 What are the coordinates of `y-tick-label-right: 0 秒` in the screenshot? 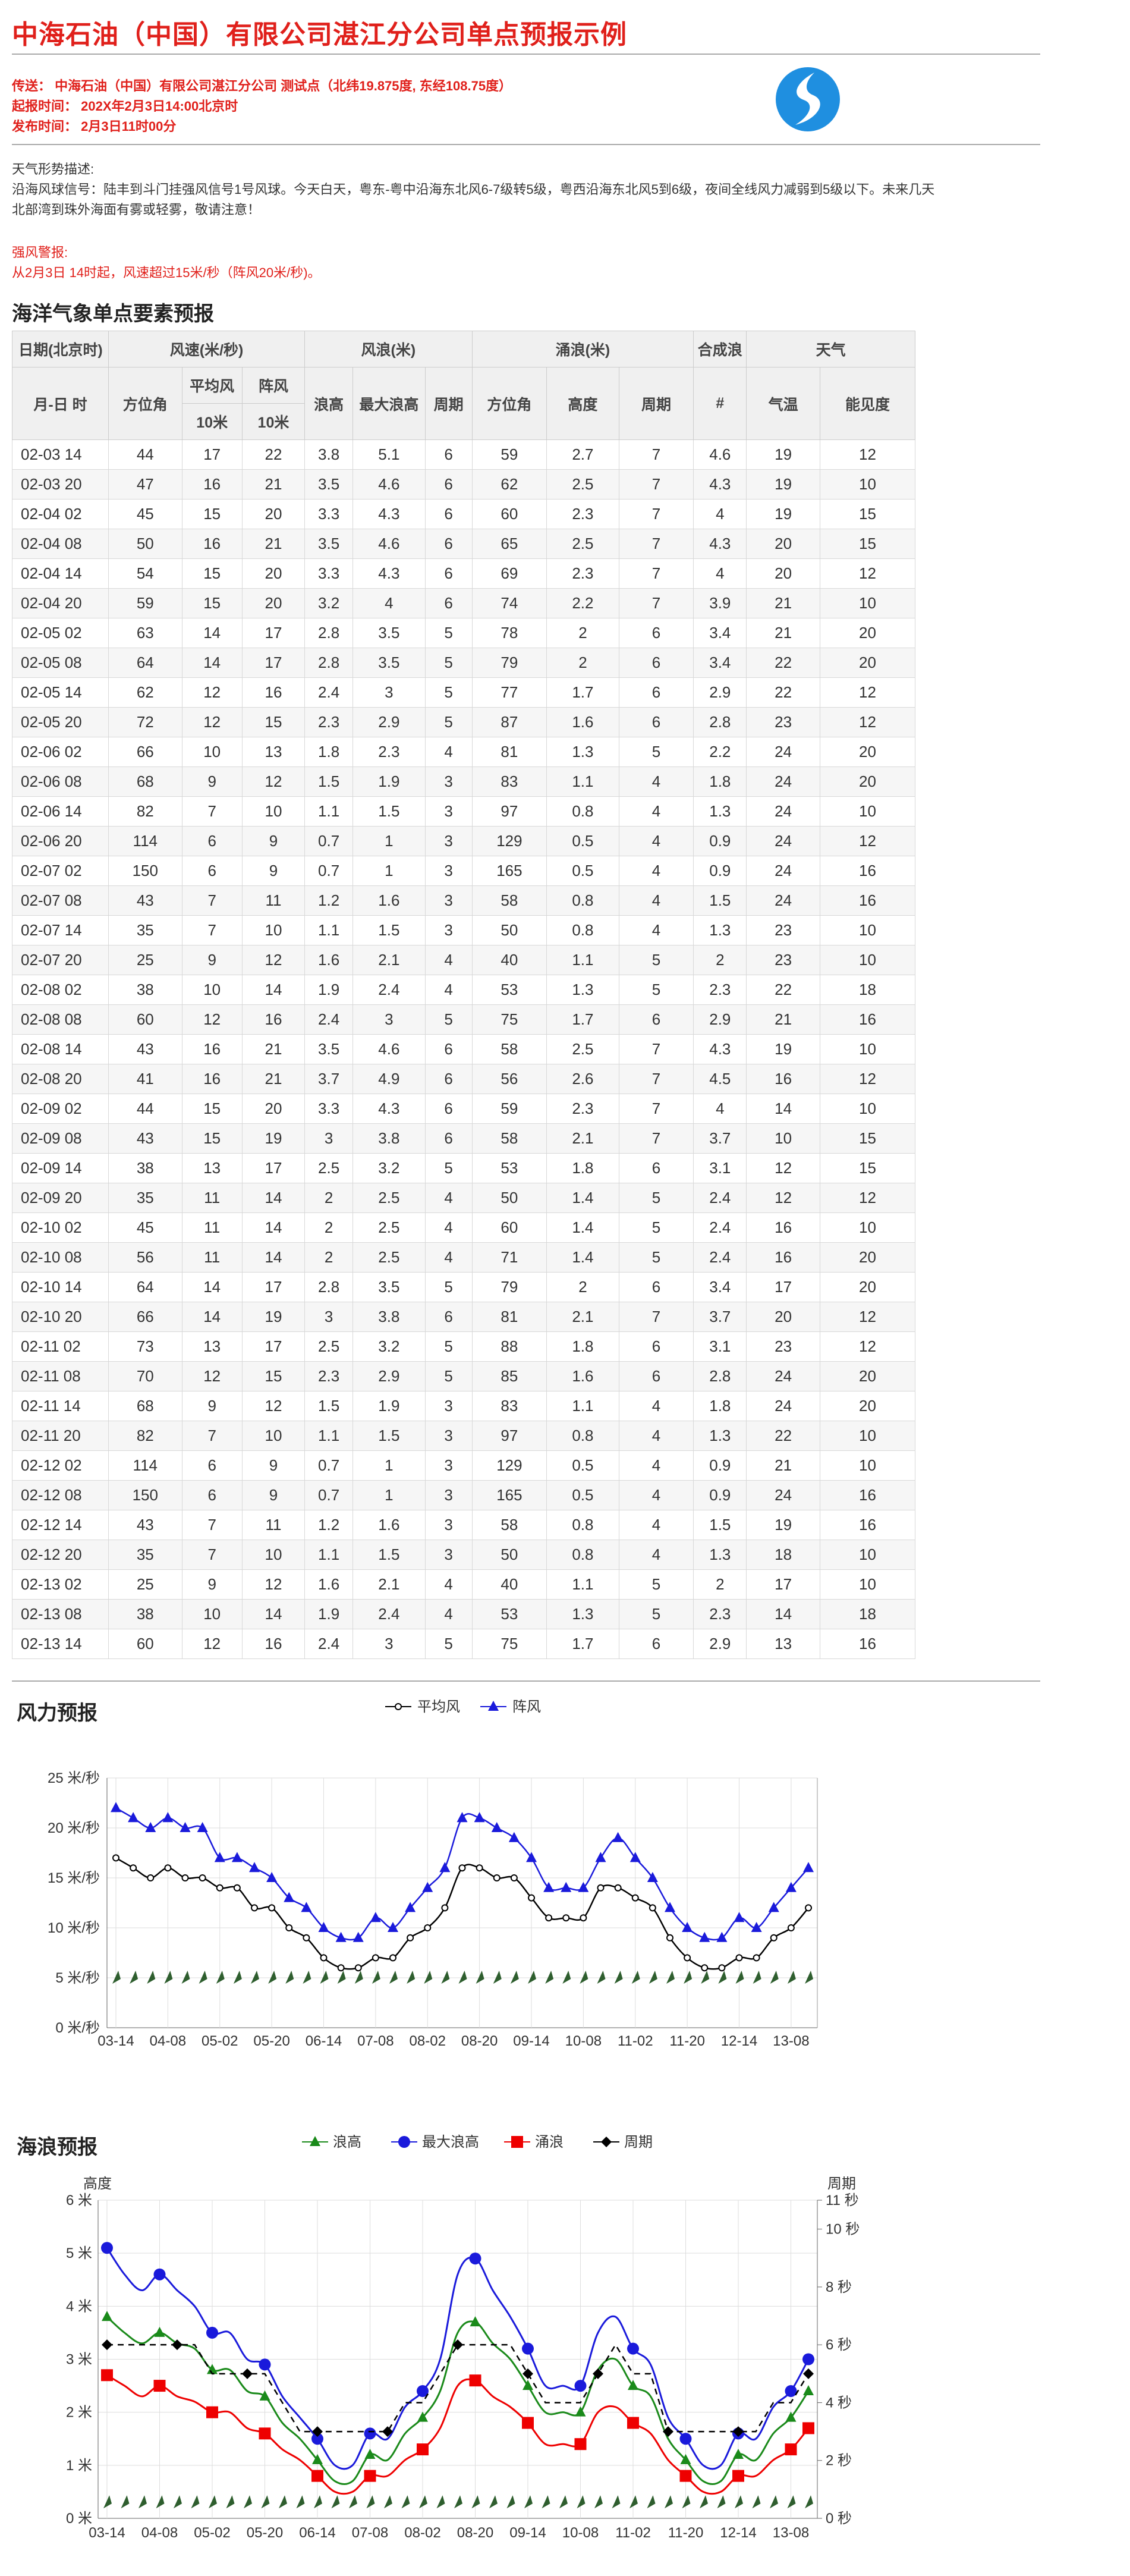 It's located at (839, 2519).